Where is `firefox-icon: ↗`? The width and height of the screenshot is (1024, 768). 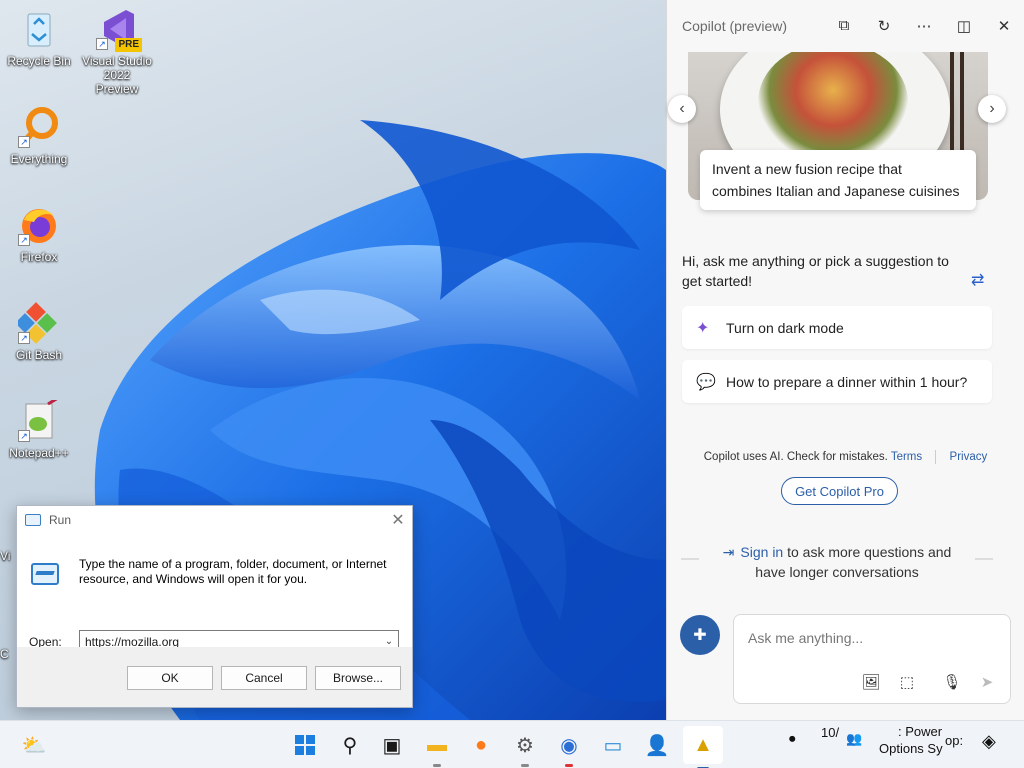
firefox-icon: ↗ is located at coordinates (39, 225).